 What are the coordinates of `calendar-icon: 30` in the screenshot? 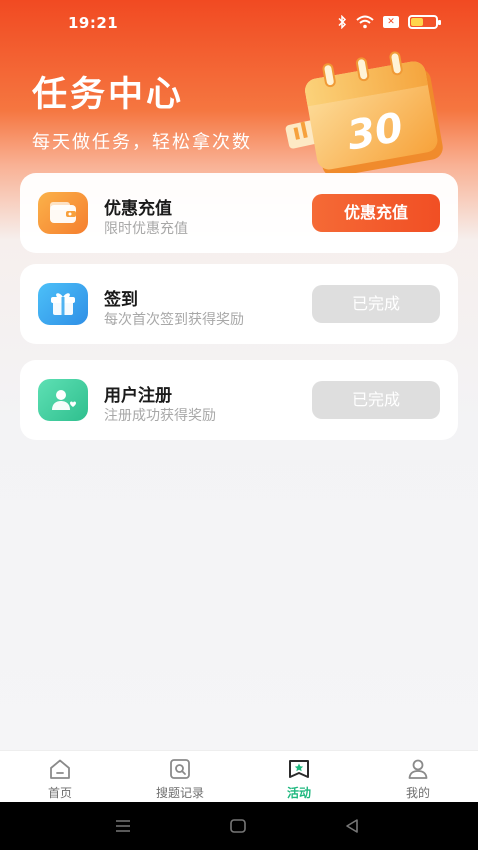 It's located at (364, 112).